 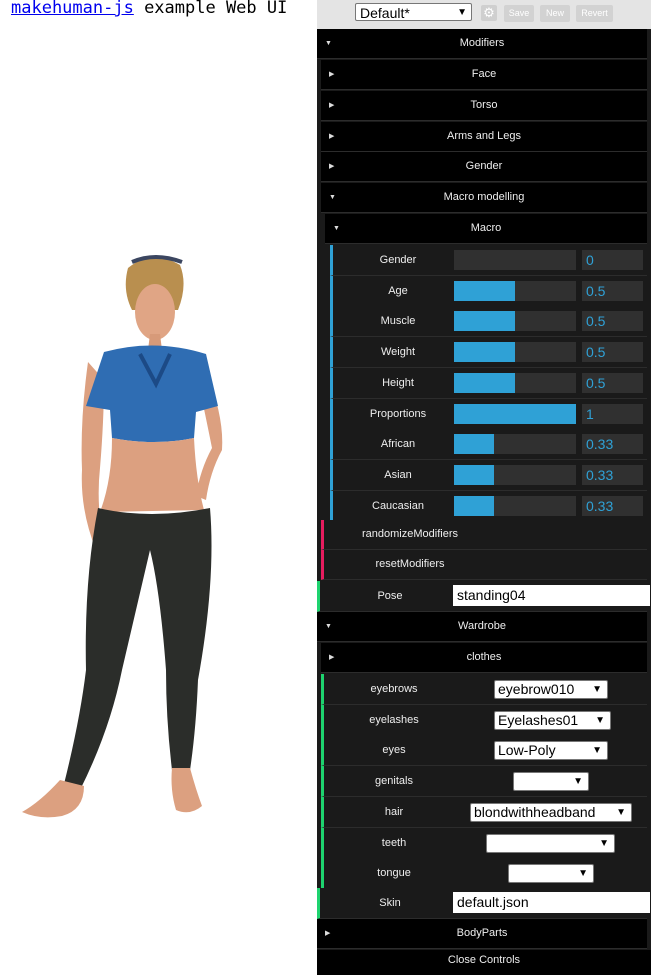 I want to click on proxy-label: hair, so click(x=394, y=812).